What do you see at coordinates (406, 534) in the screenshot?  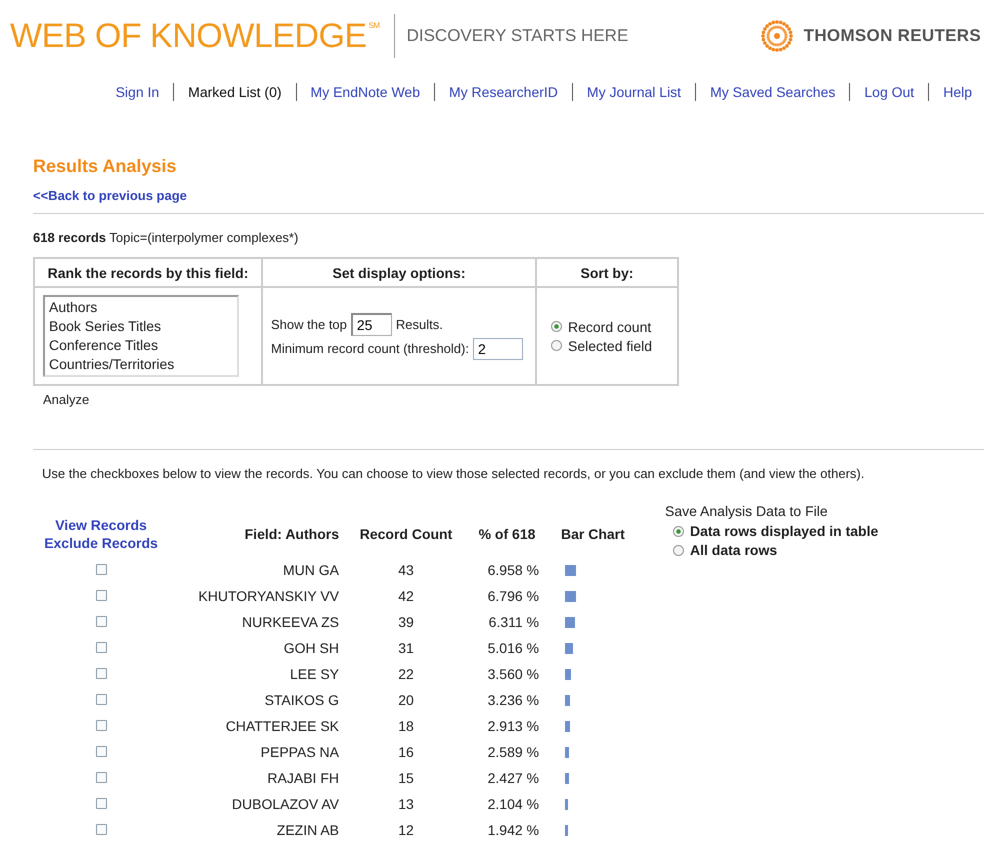 I see `column-header: Record Count` at bounding box center [406, 534].